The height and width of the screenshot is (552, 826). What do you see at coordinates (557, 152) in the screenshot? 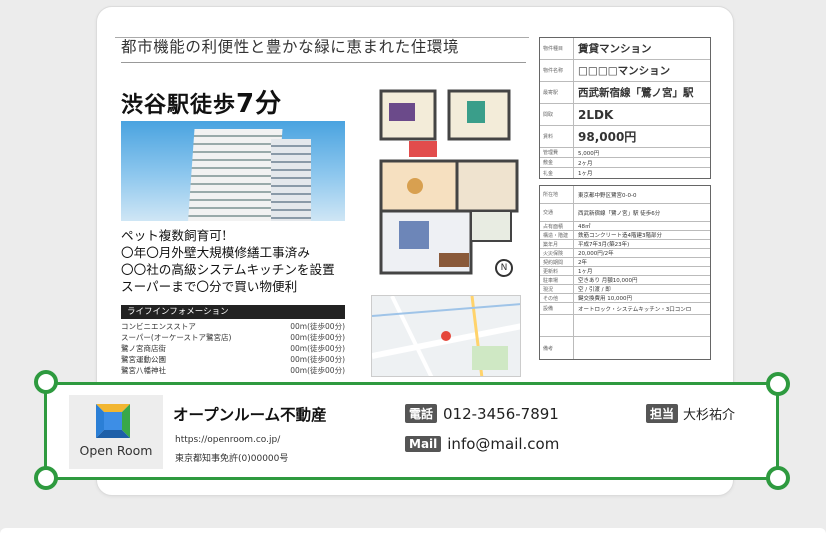
I see `spec-key: 管理費` at bounding box center [557, 152].